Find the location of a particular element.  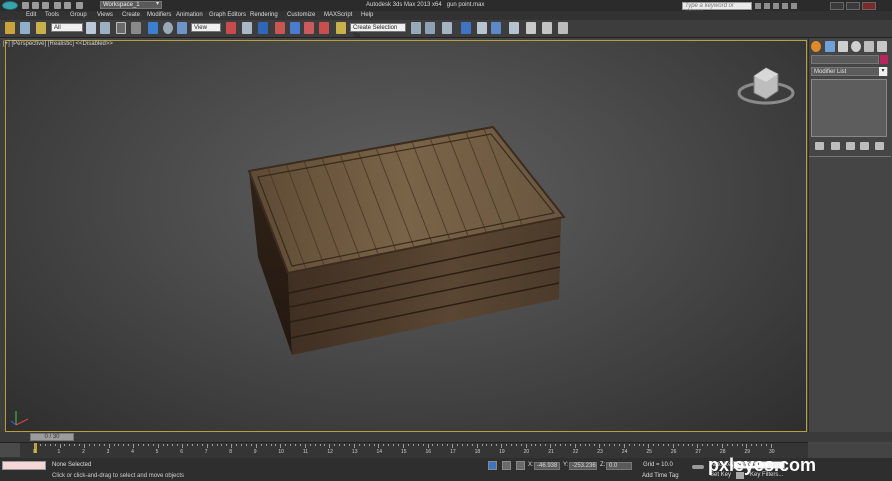

key-mode-icon is located at coordinates (698, 467).